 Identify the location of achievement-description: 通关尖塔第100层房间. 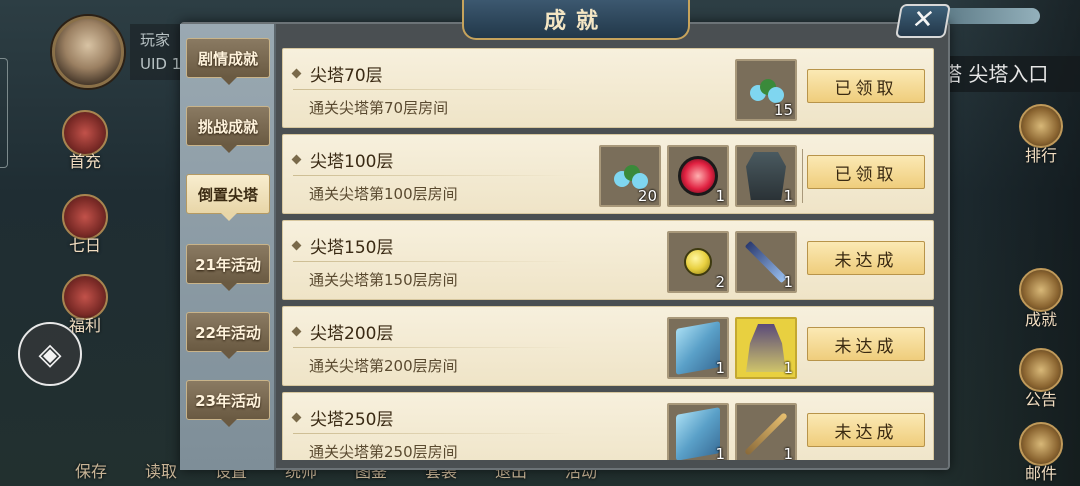
(383, 194).